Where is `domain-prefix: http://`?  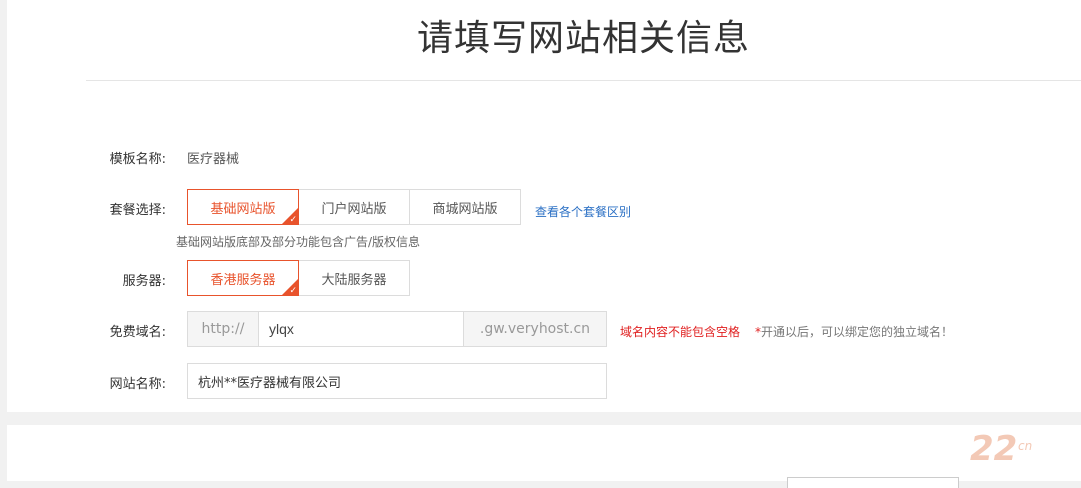
domain-prefix: http:// is located at coordinates (223, 329).